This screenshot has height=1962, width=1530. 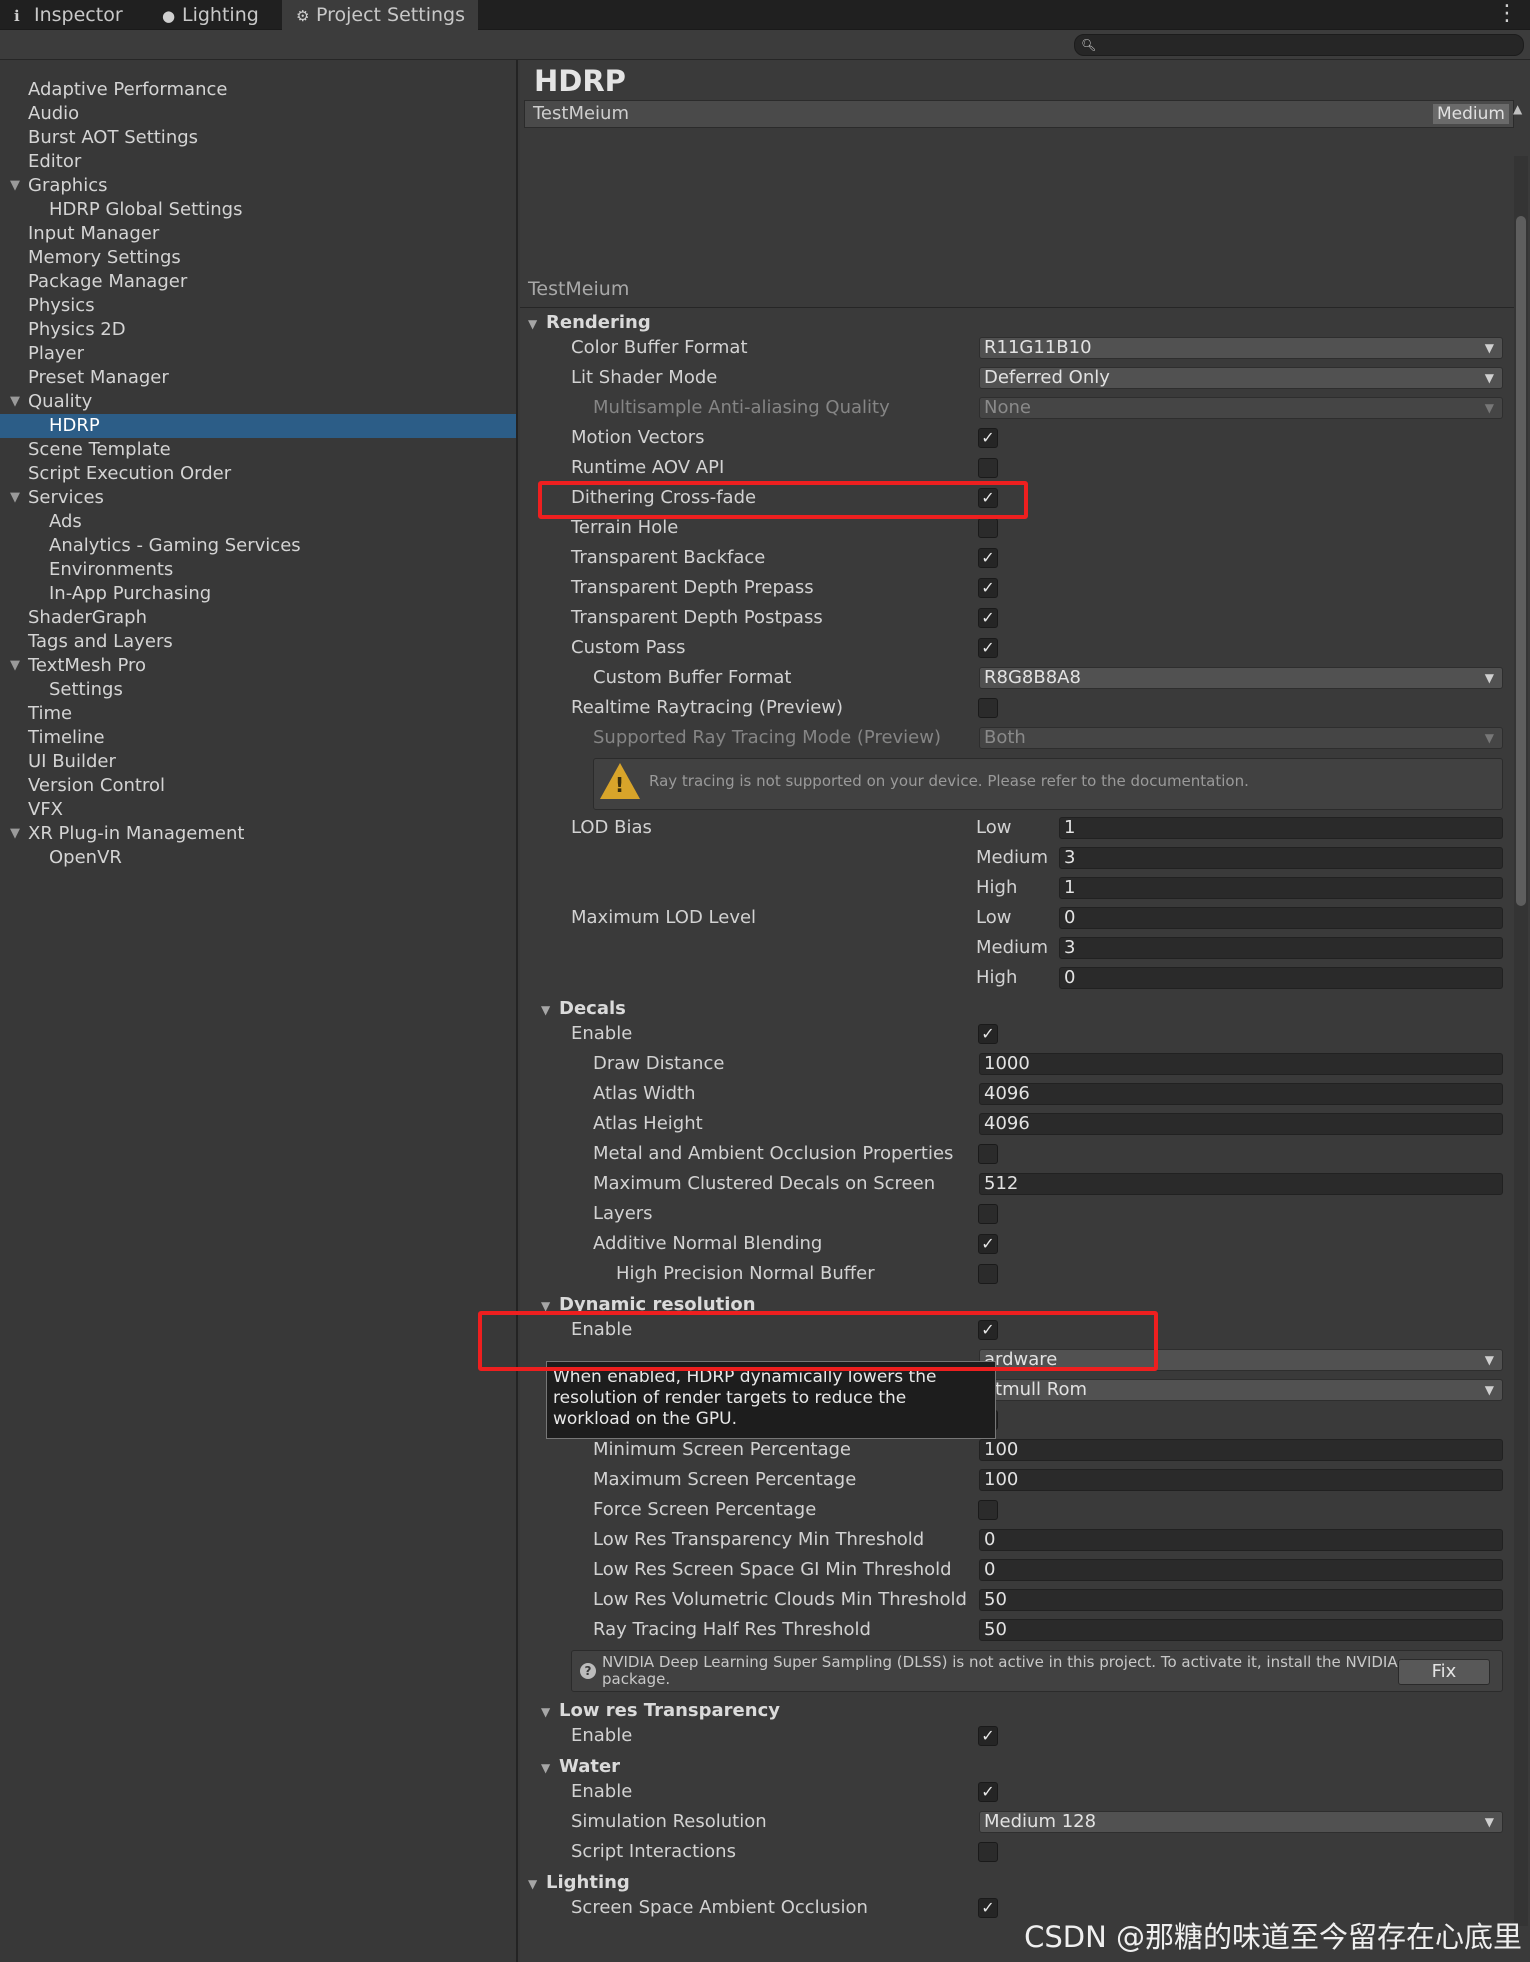 I want to click on maximum-lod-level-high-field: 0, so click(x=1281, y=978).